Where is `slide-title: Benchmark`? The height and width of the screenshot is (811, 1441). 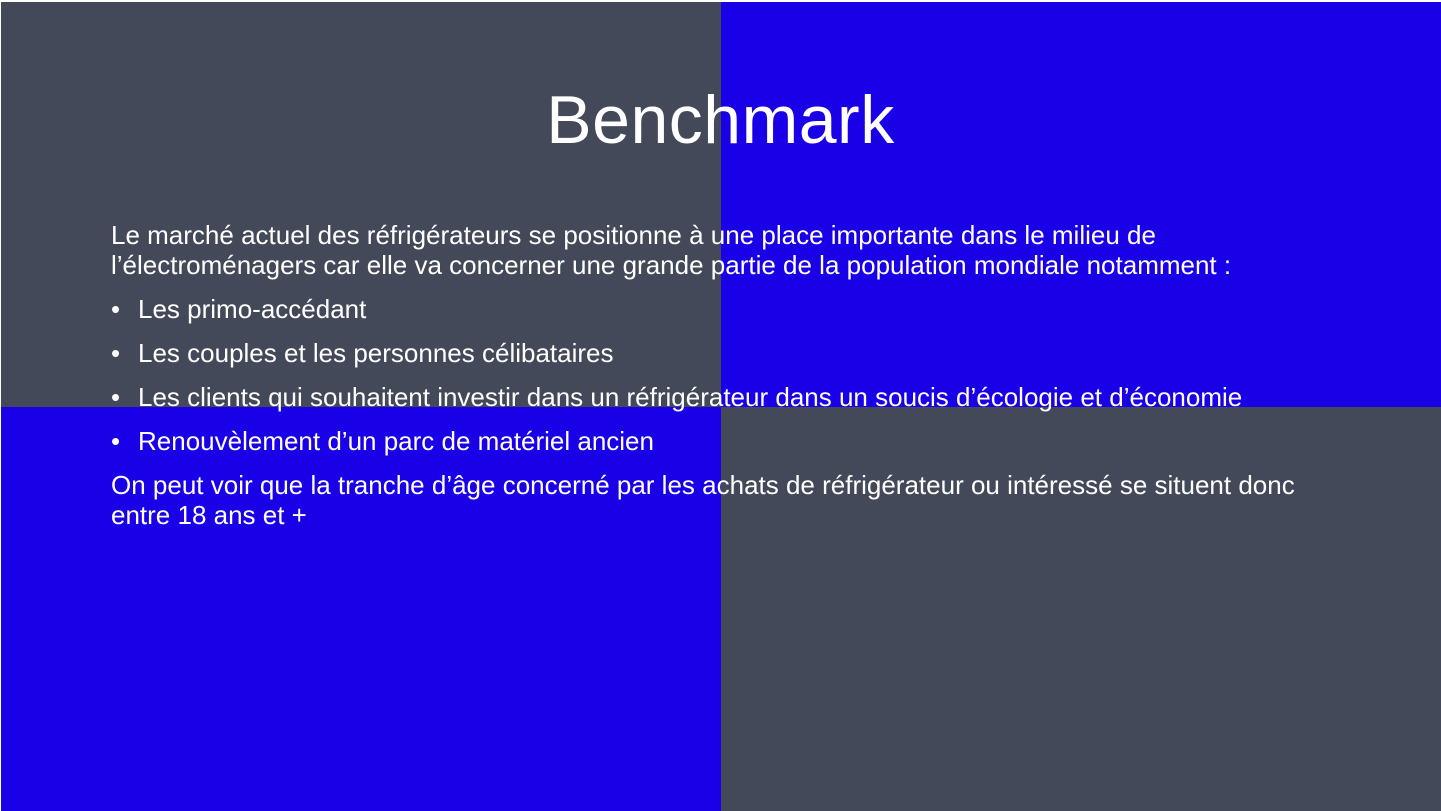
slide-title: Benchmark is located at coordinates (720, 120).